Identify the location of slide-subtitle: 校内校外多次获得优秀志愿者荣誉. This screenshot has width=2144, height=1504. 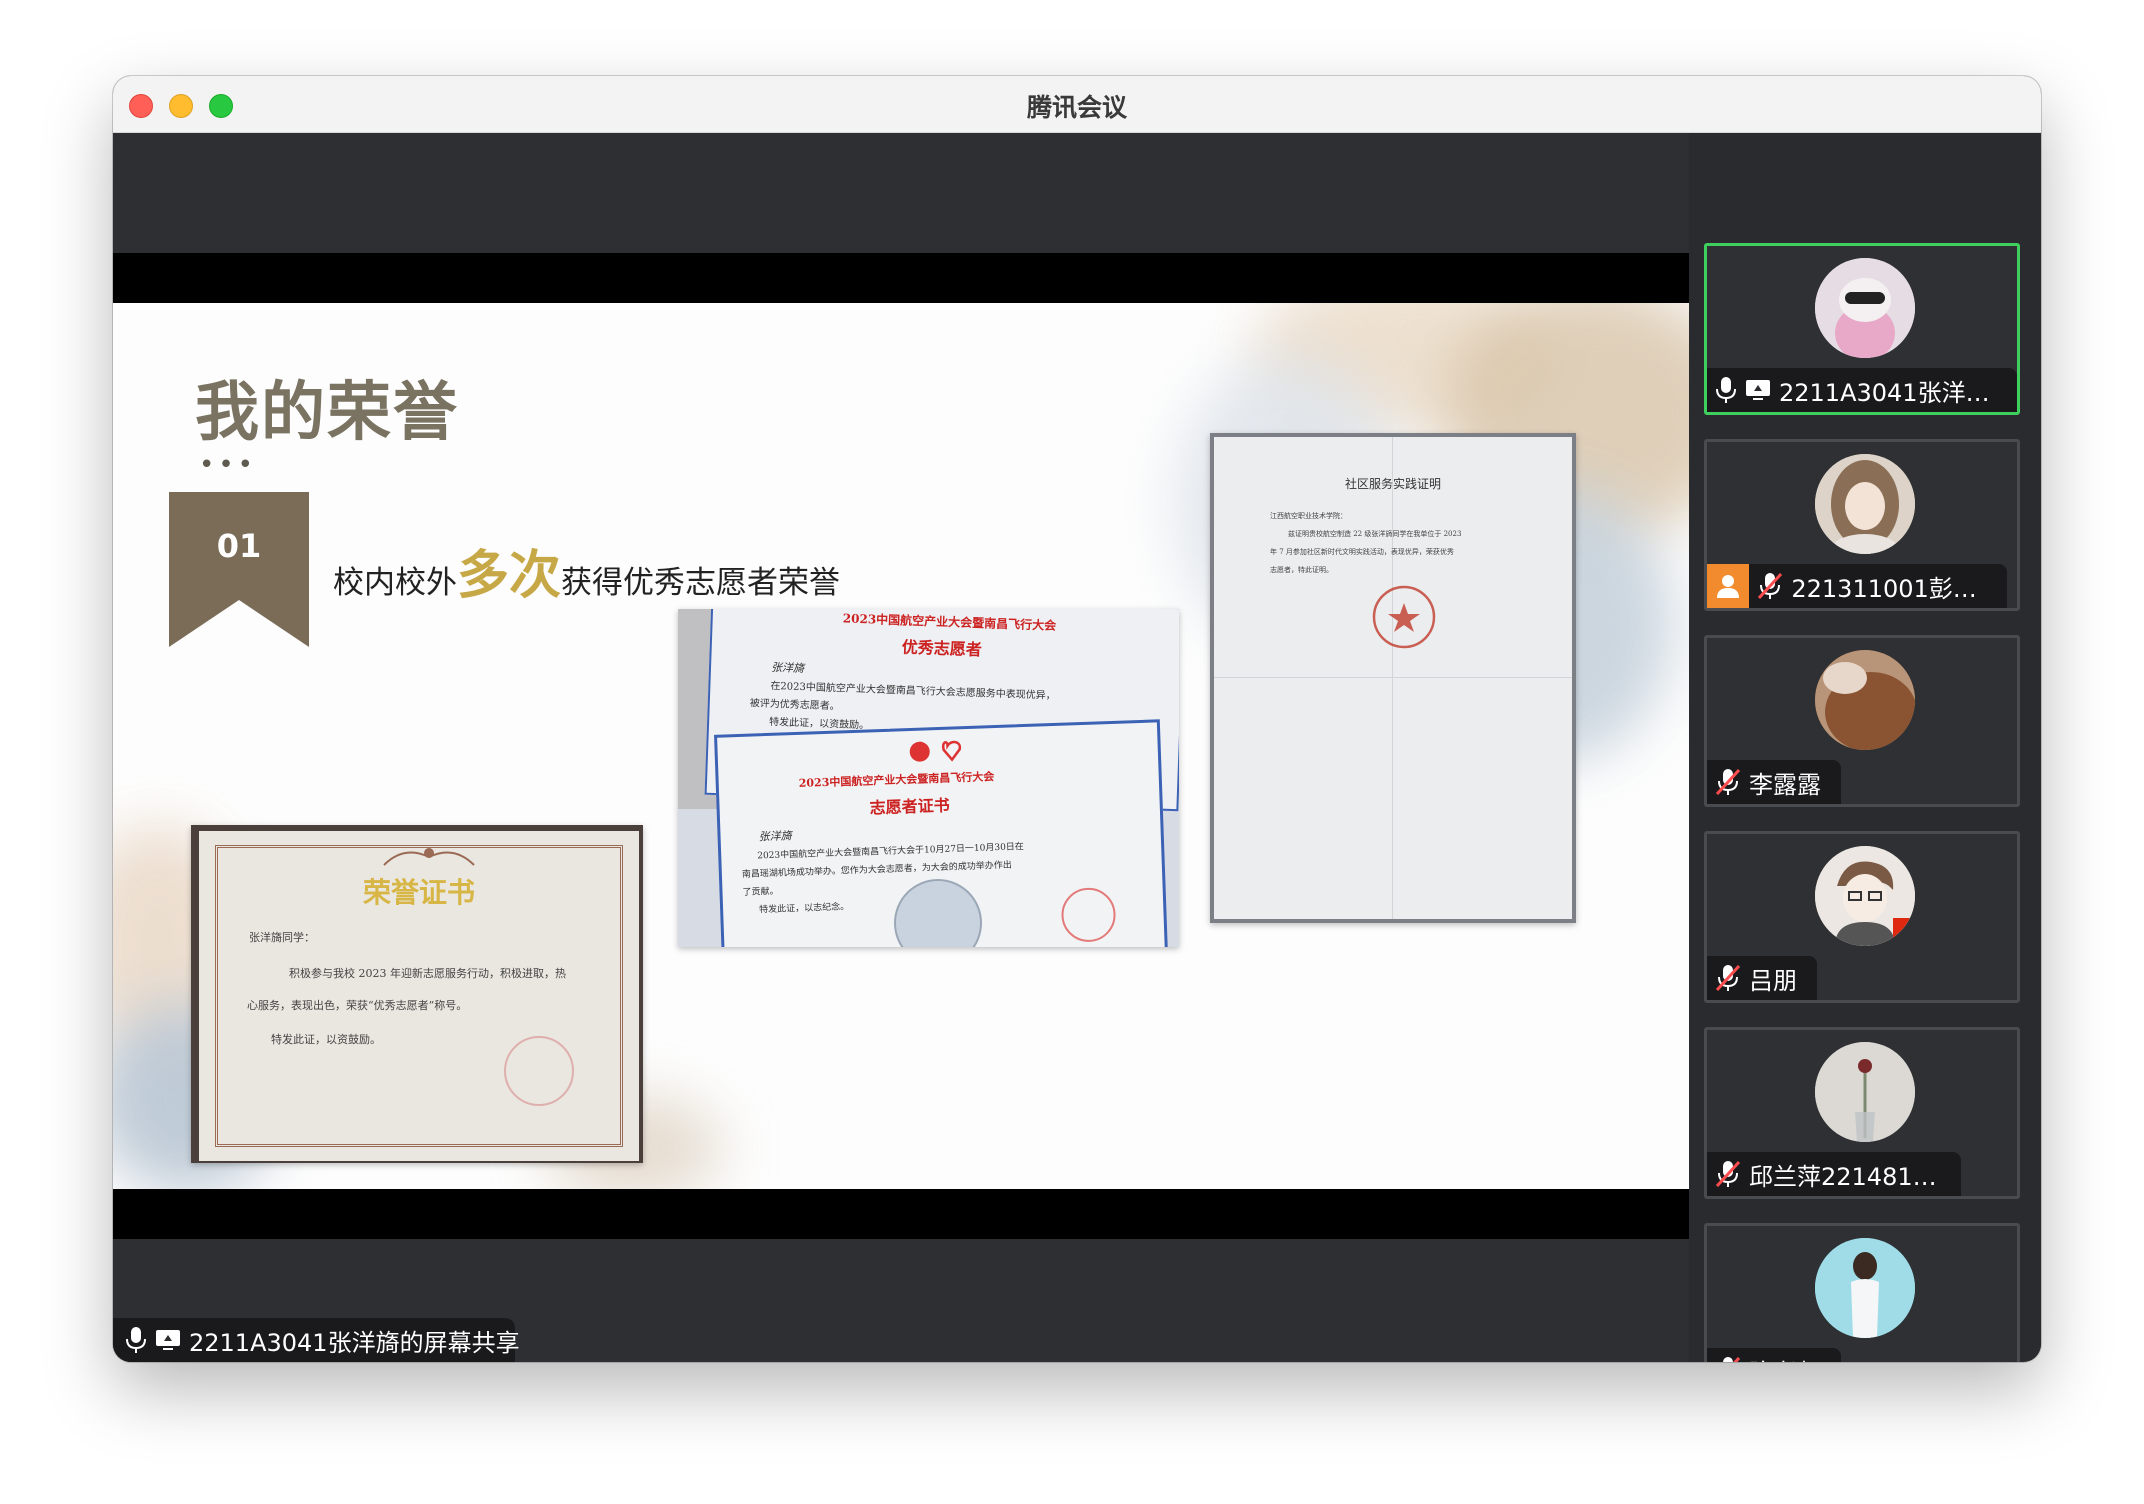
(586, 570).